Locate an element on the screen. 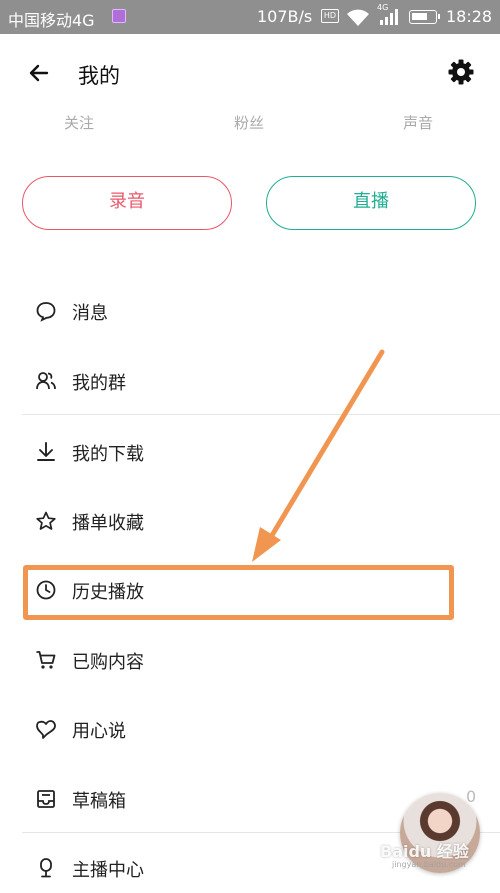 This screenshot has width=500, height=893. watermark-logo: Baidu 经验 is located at coordinates (424, 851).